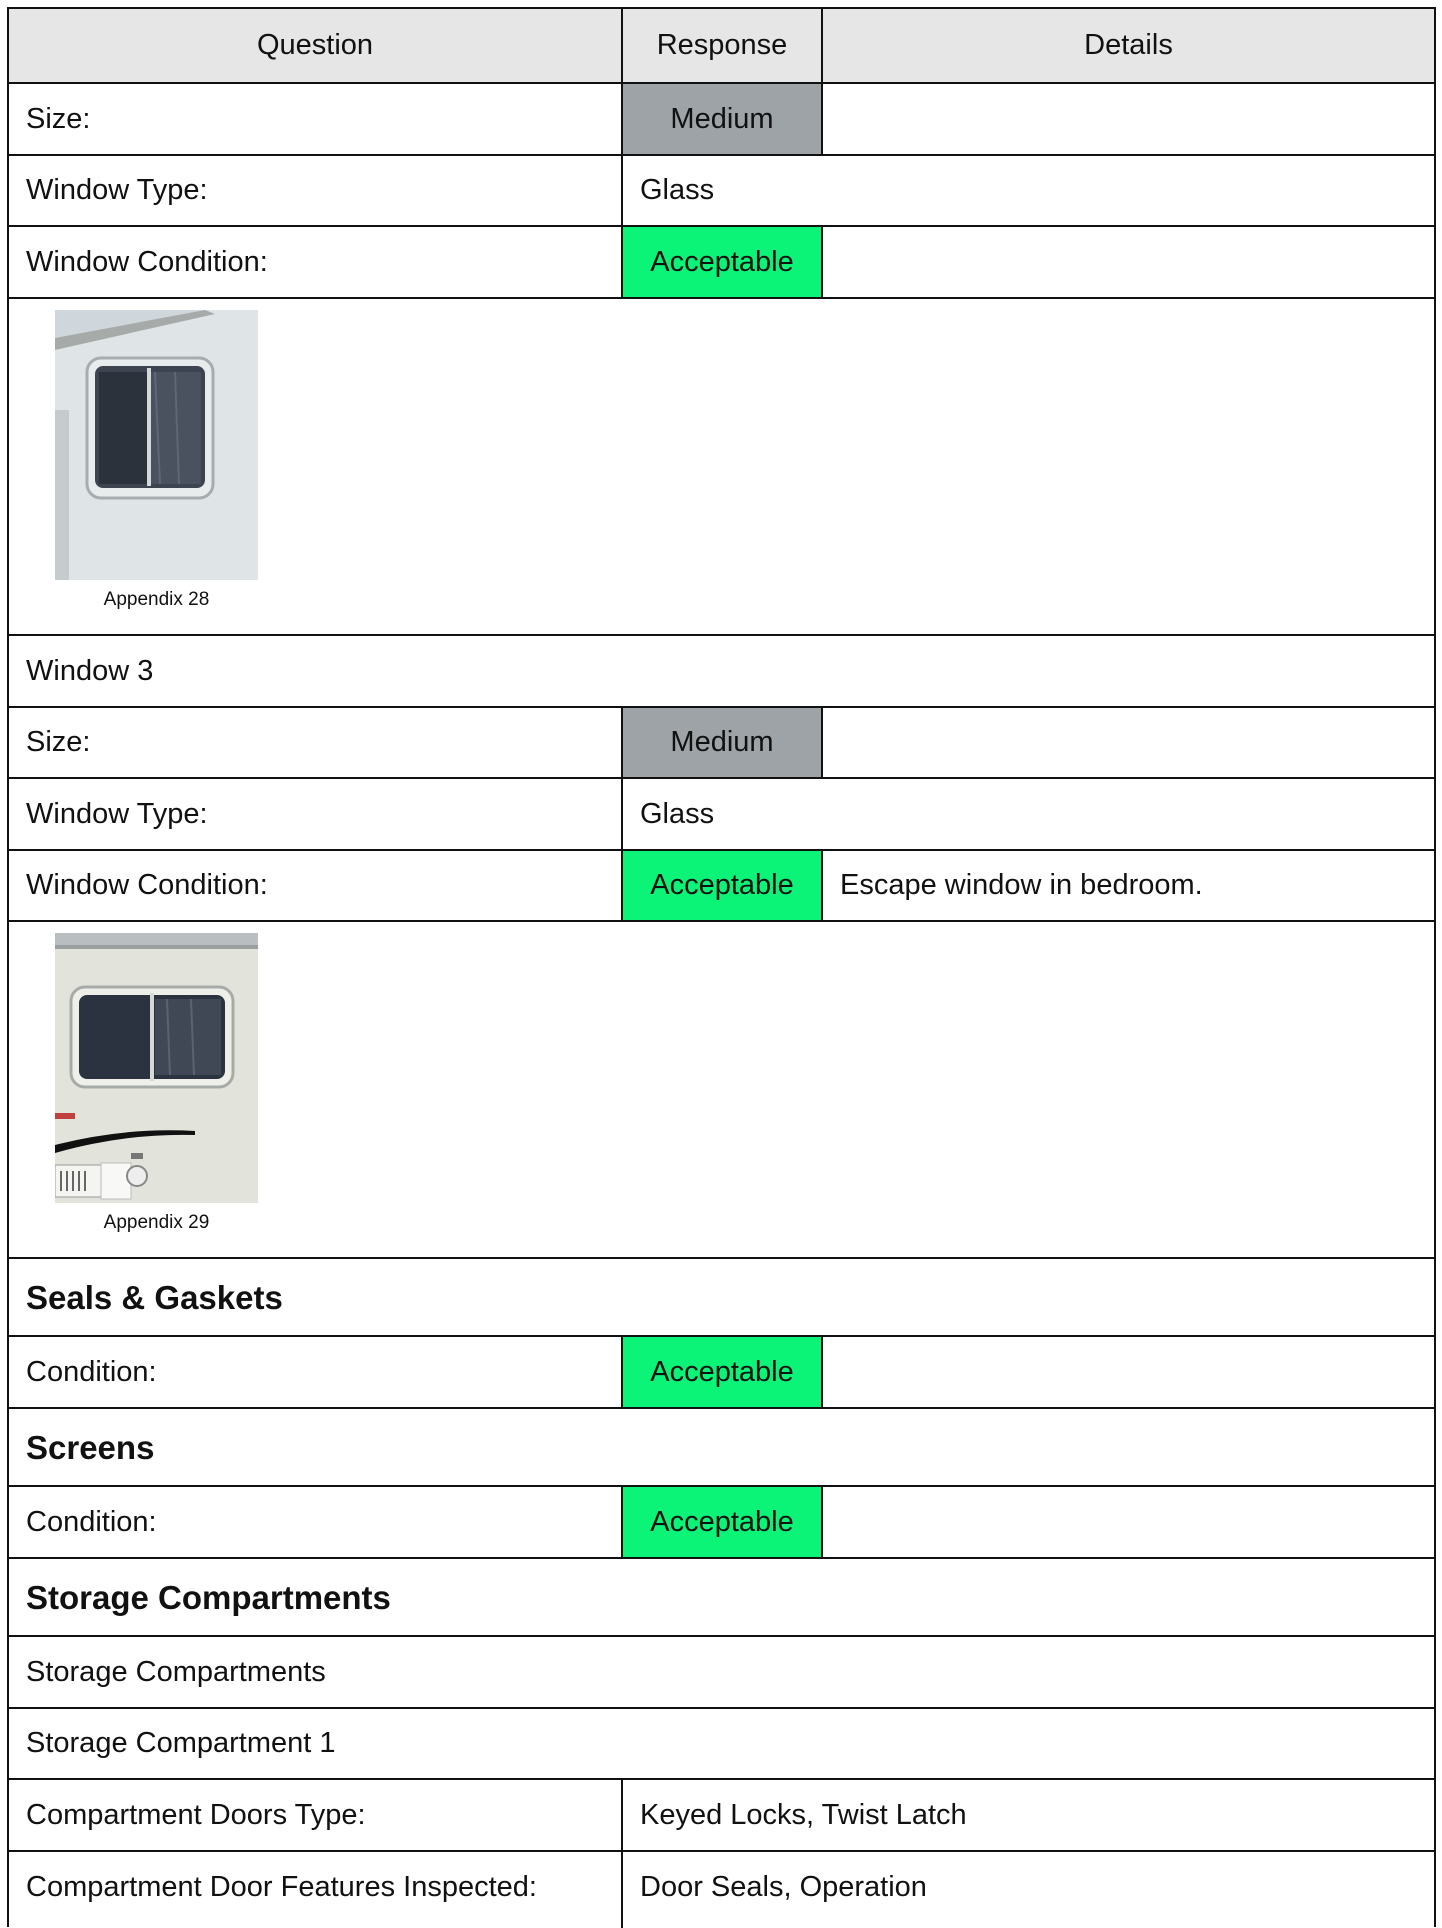  I want to click on question-compartment-door-features: Compartment Door Features Inspected:, so click(281, 1886).